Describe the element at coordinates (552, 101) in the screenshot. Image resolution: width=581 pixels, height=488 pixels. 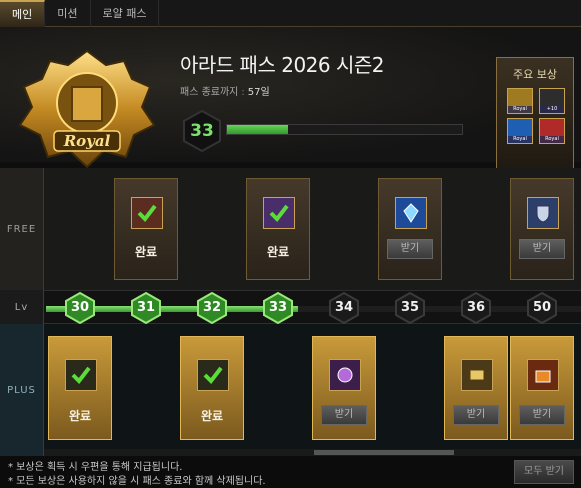
I see `plus-ten-ticket-icon: +10` at that location.